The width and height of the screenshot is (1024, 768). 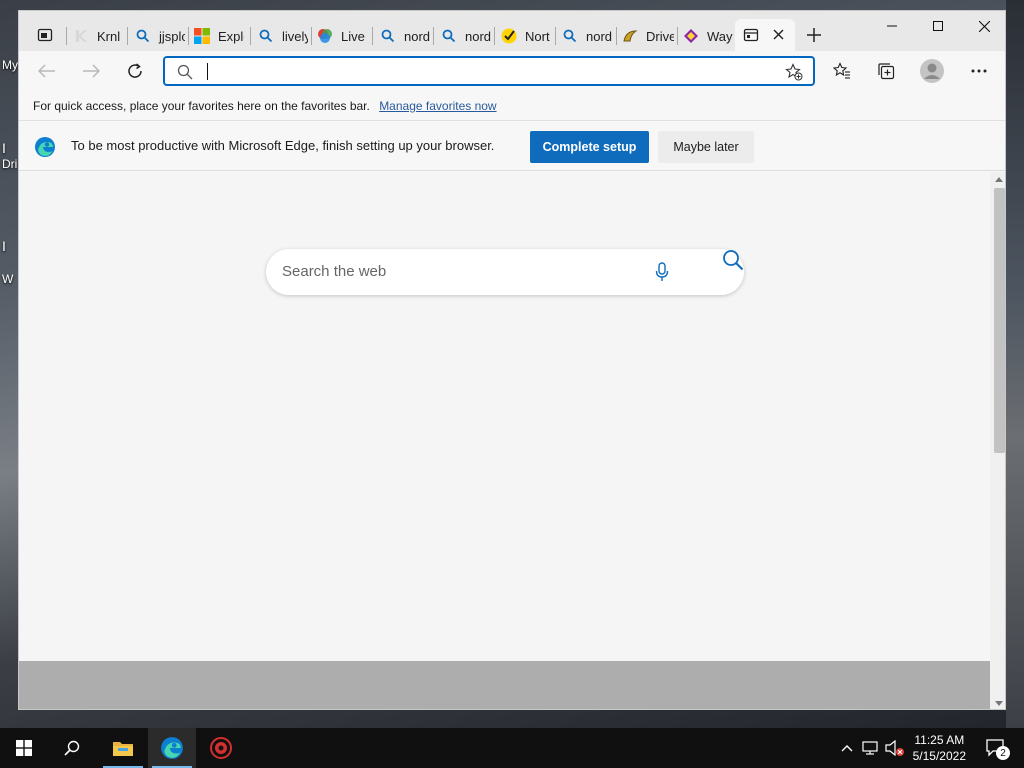 I want to click on tab-label: Way, so click(x=720, y=36).